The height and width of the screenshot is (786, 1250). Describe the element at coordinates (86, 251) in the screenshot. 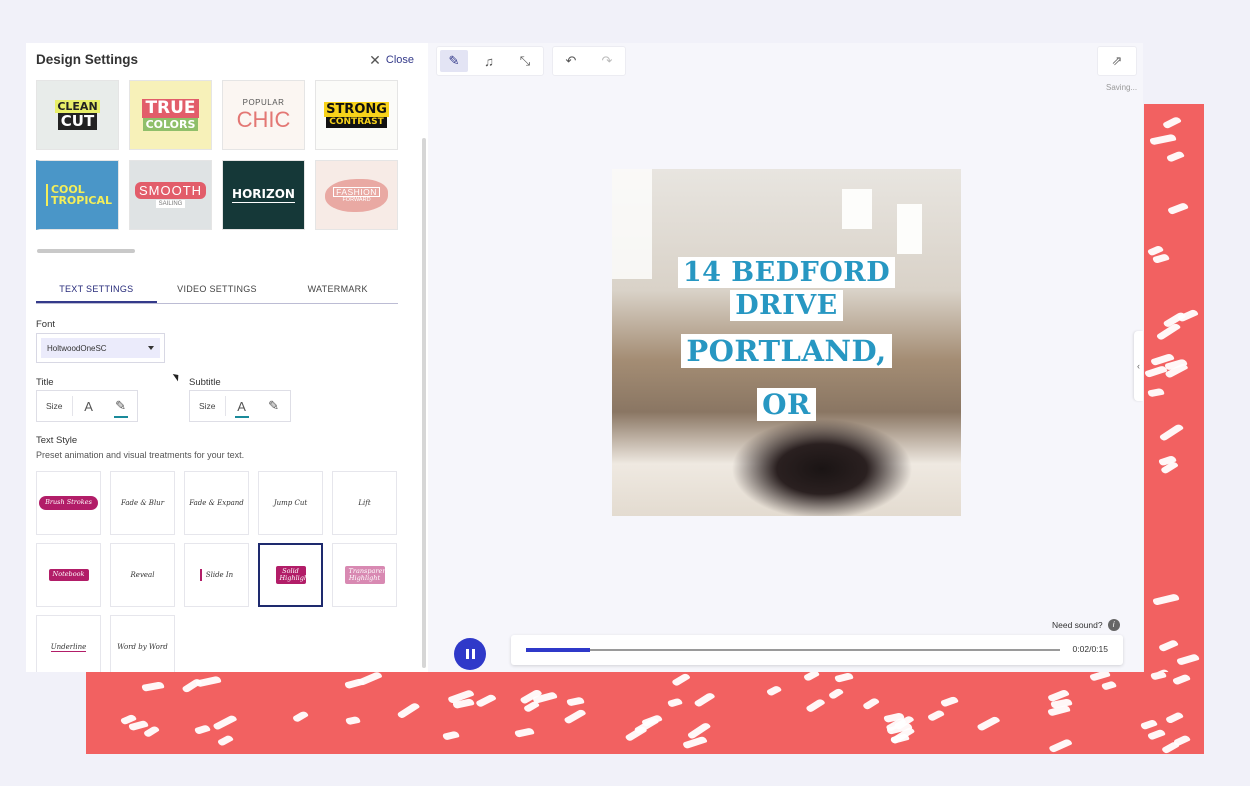

I see `presets-scrollbar` at that location.